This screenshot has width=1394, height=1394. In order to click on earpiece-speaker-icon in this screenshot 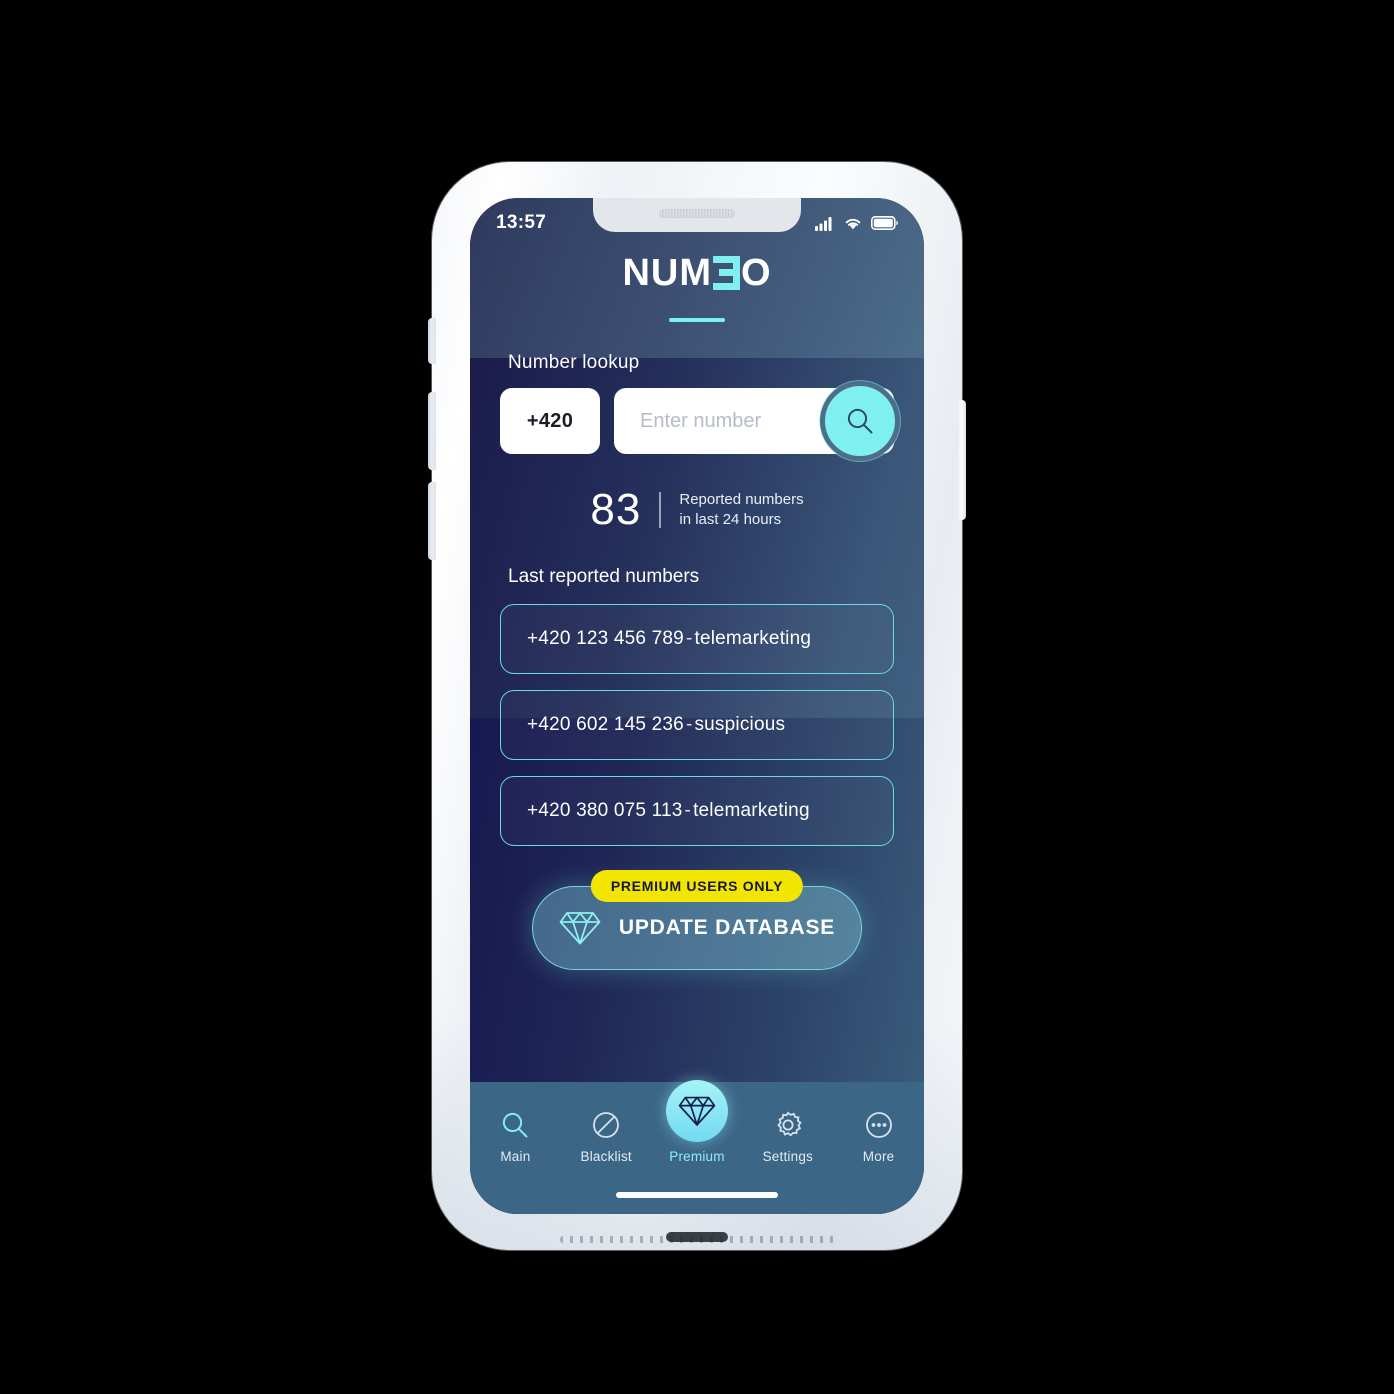, I will do `click(697, 213)`.